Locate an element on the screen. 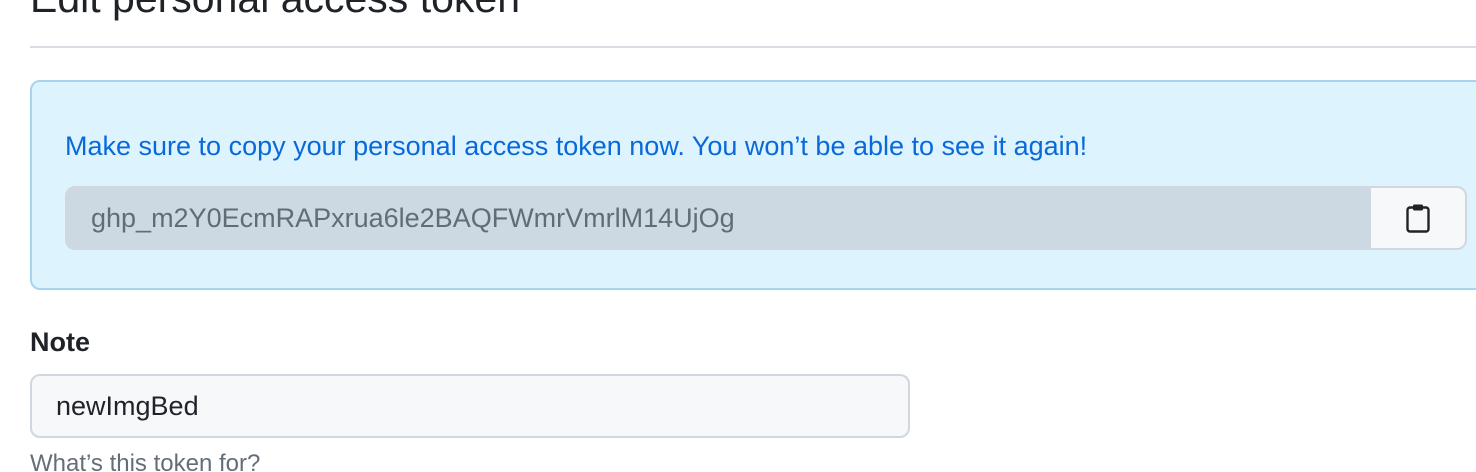  token-field-group is located at coordinates (766, 218).